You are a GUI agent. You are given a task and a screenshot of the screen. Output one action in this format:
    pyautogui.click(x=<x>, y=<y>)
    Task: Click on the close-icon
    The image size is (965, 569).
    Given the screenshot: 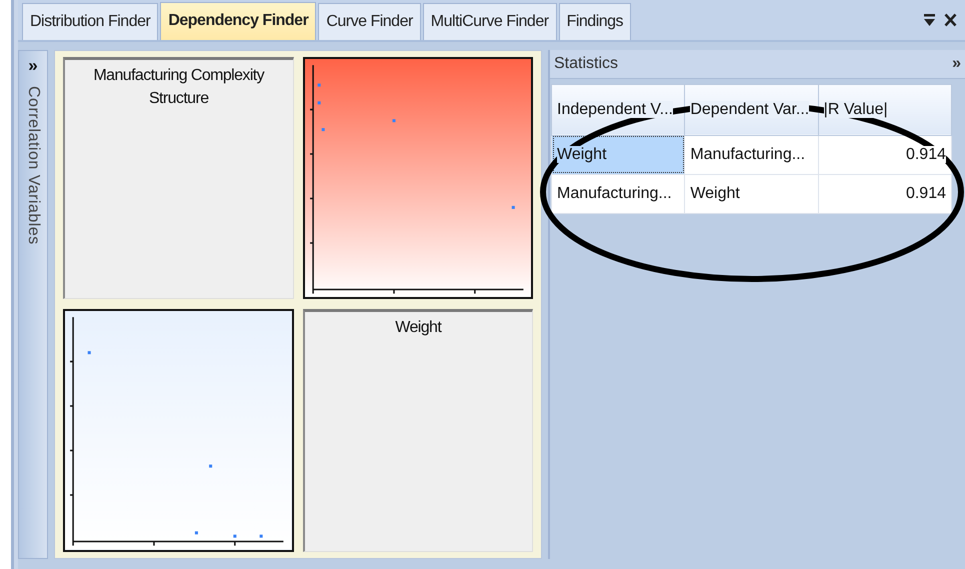 What is the action you would take?
    pyautogui.click(x=950, y=19)
    